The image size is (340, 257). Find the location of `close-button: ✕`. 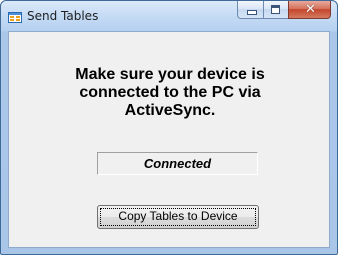

close-button: ✕ is located at coordinates (309, 10).